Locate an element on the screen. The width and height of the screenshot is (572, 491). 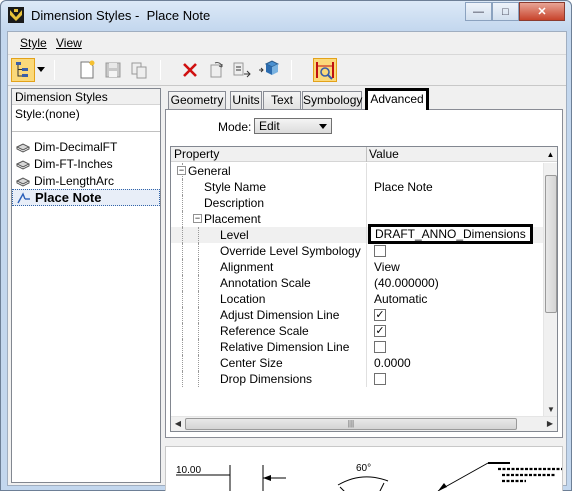
property-value: (40.000000) is located at coordinates (406, 283).